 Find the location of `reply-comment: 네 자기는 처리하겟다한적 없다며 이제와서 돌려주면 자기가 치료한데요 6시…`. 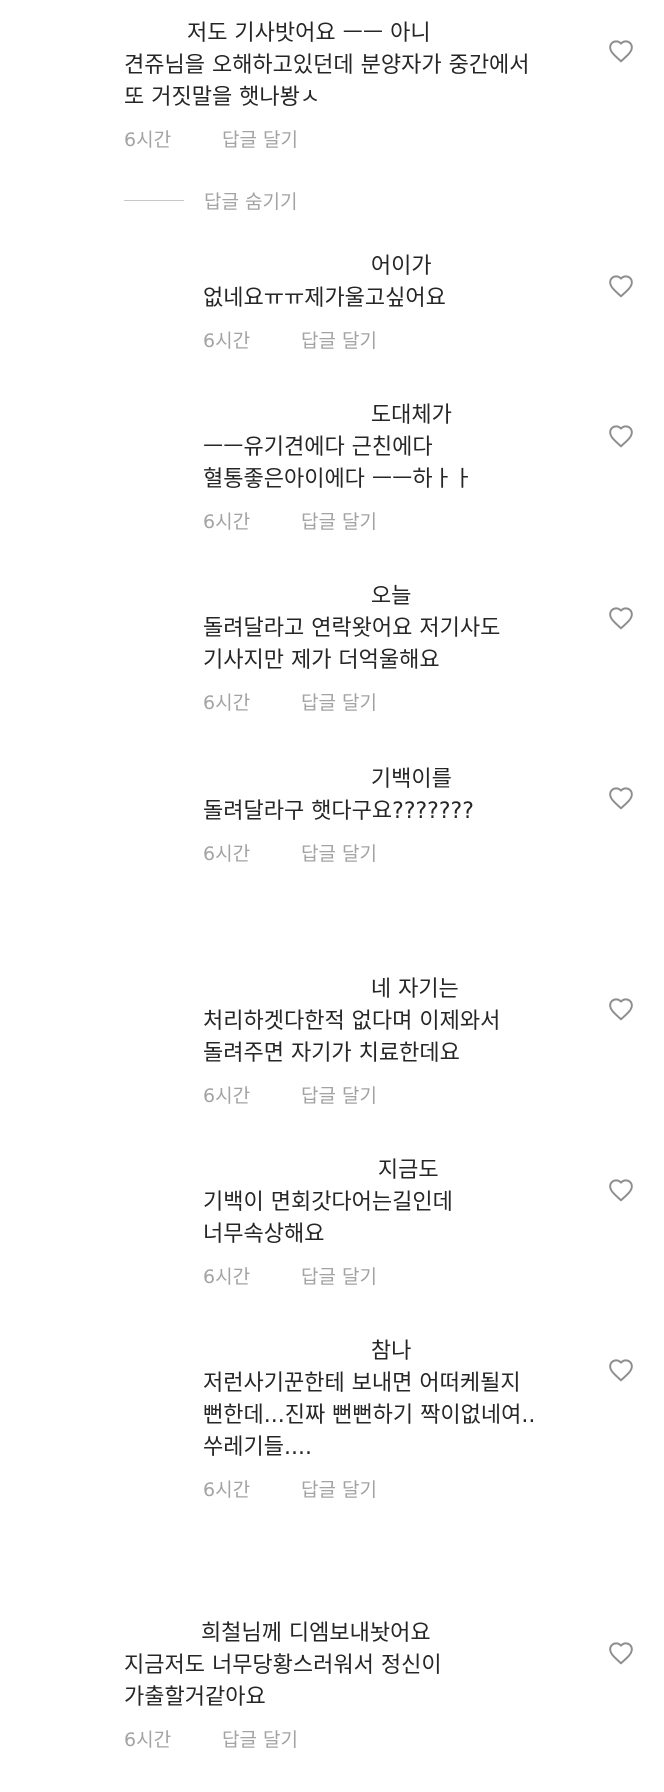

reply-comment: 네 자기는 처리하겟다한적 없다며 이제와서 돌려주면 자기가 치료한데요 6시… is located at coordinates (398, 1041).